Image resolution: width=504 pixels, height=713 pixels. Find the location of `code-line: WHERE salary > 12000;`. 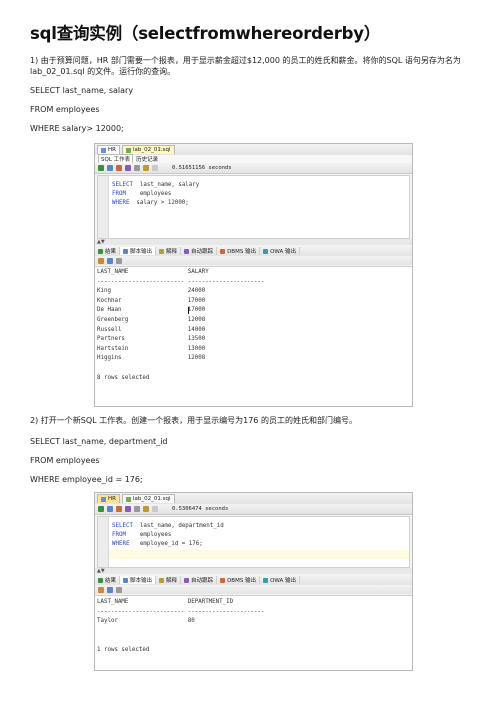

code-line: WHERE salary > 12000; is located at coordinates (150, 203).